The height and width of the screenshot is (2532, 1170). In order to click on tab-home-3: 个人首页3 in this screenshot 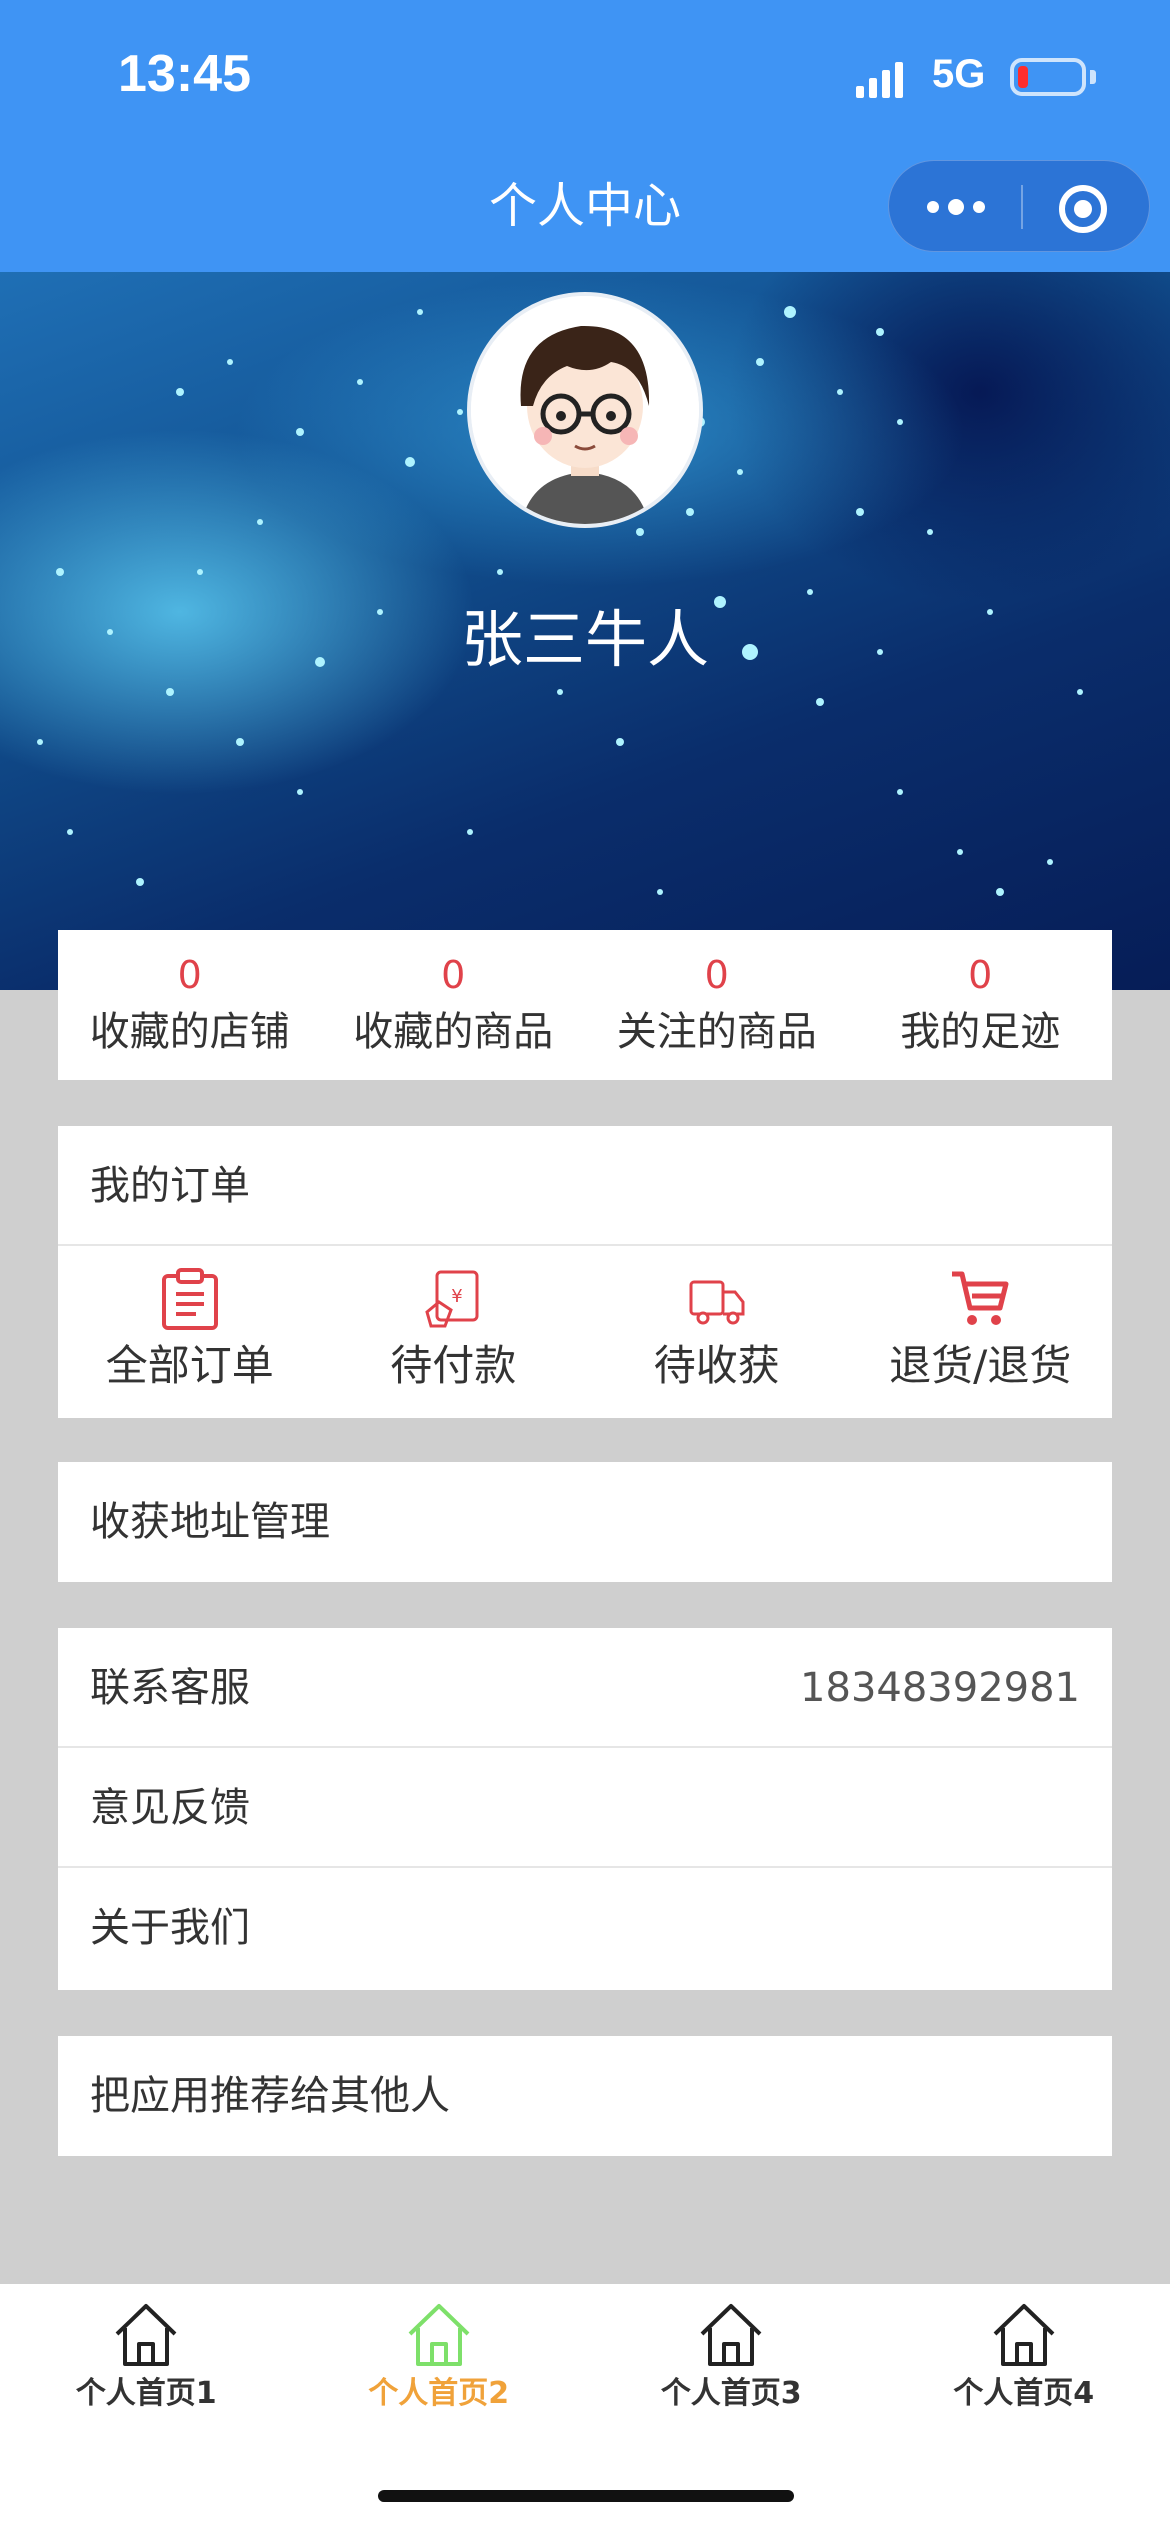, I will do `click(731, 2354)`.